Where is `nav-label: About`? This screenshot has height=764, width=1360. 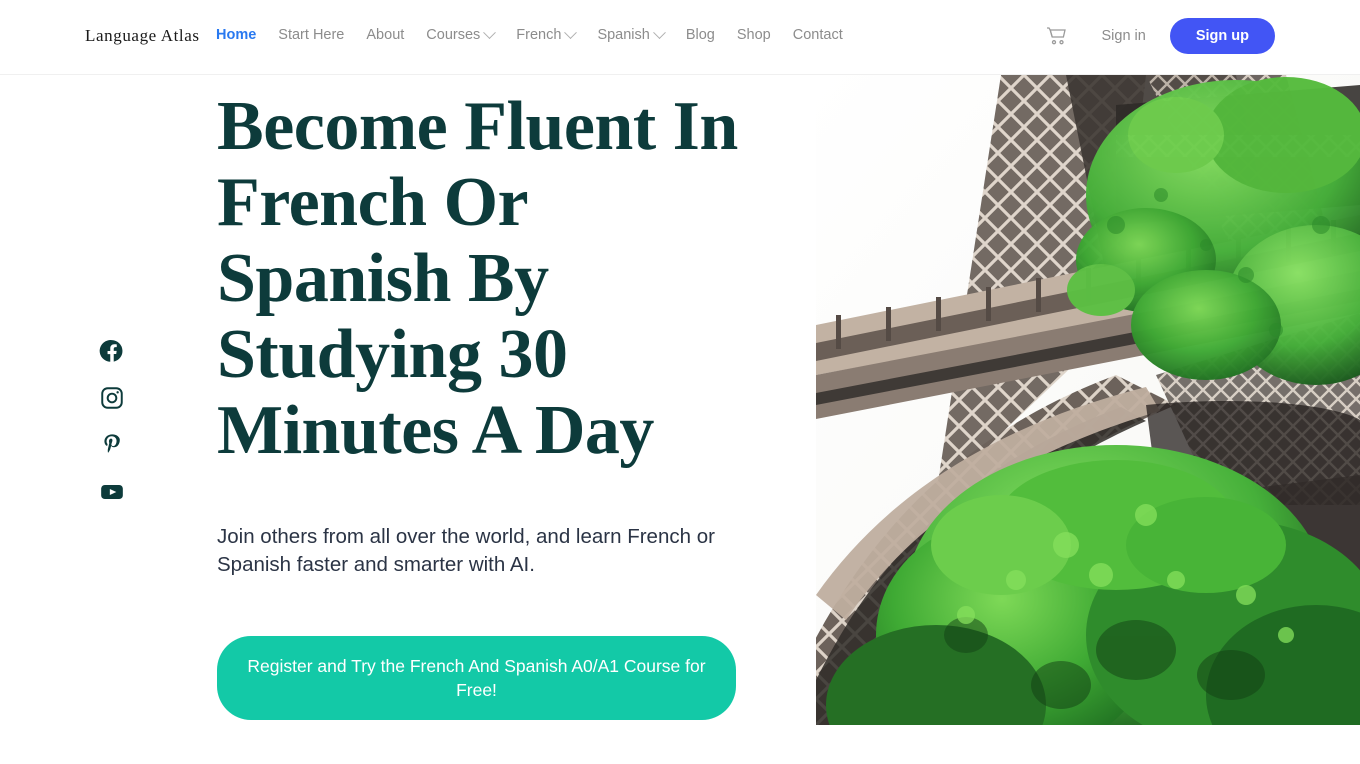
nav-label: About is located at coordinates (385, 35).